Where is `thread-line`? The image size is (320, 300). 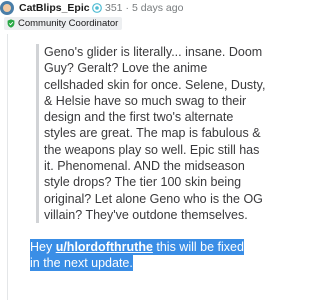
thread-line is located at coordinates (7, 167).